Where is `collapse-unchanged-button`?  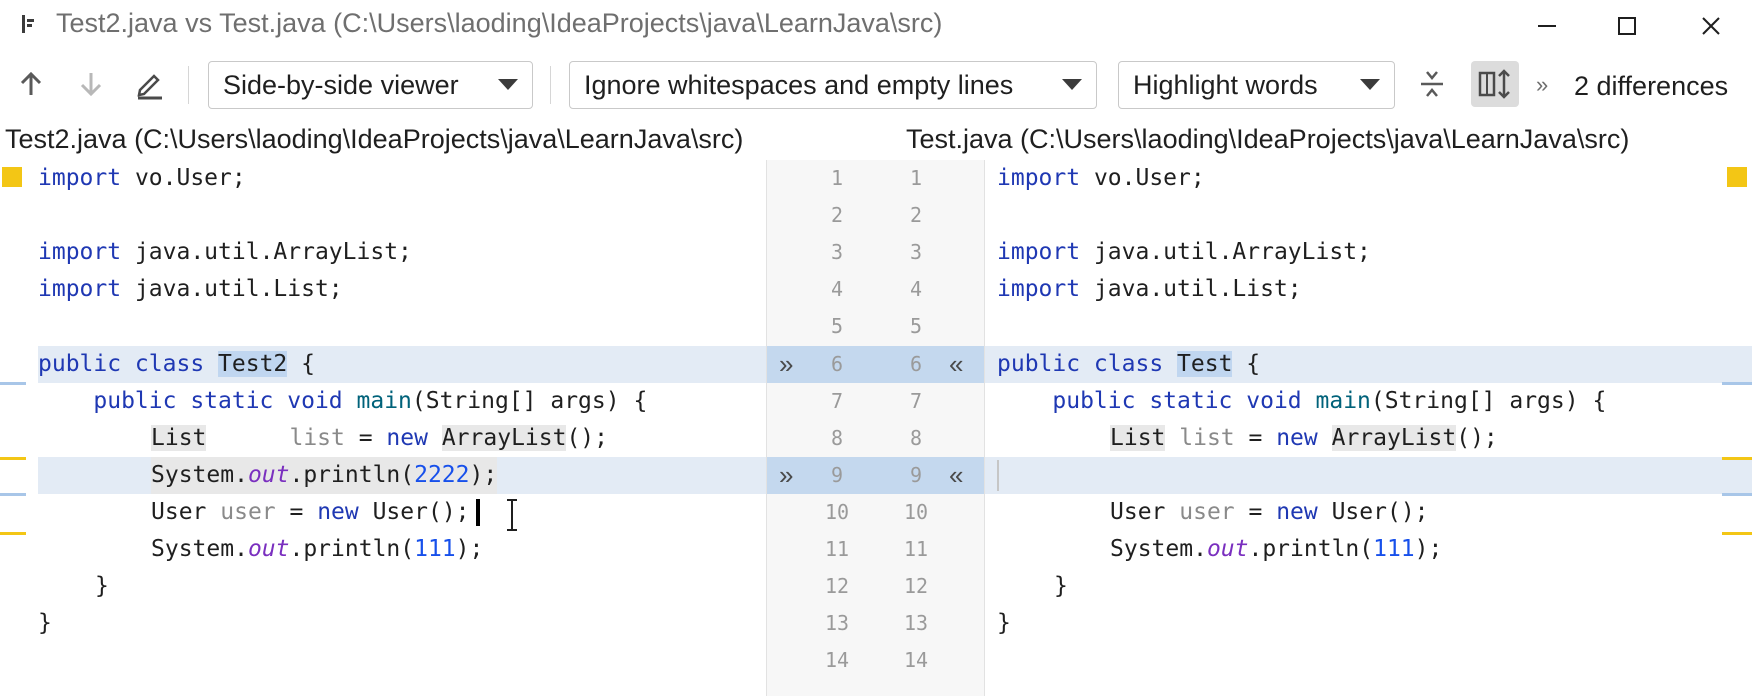 collapse-unchanged-button is located at coordinates (1432, 84).